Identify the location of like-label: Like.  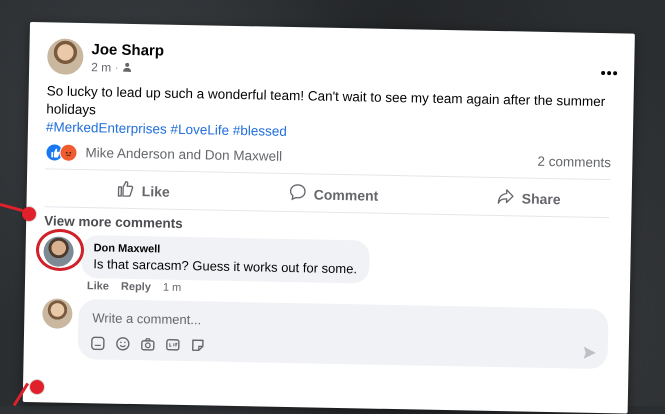
(155, 191).